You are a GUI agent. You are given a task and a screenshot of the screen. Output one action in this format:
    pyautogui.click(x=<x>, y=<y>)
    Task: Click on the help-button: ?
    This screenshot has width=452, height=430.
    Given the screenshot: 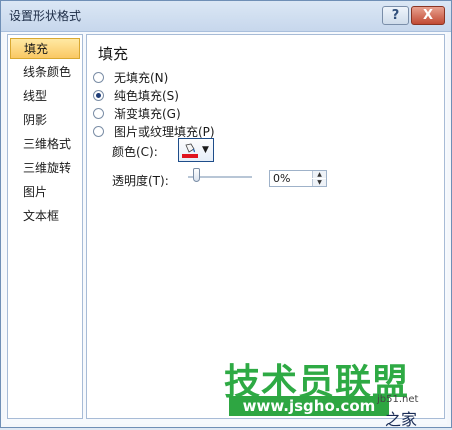 What is the action you would take?
    pyautogui.click(x=395, y=15)
    